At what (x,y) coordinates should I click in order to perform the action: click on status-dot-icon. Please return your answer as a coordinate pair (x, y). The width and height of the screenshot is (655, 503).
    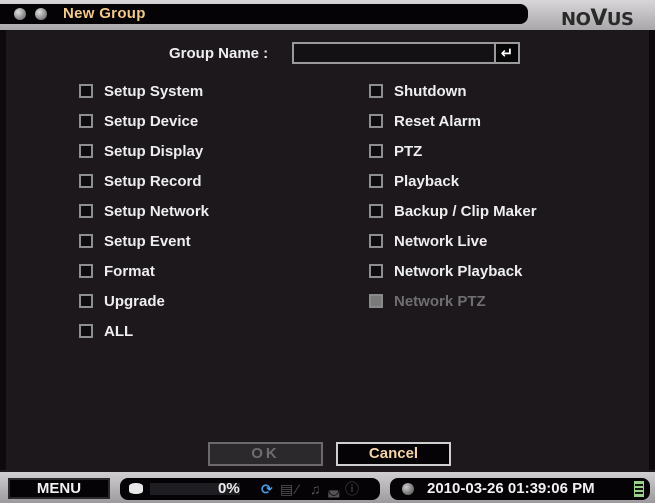
    Looking at the image, I should click on (408, 489).